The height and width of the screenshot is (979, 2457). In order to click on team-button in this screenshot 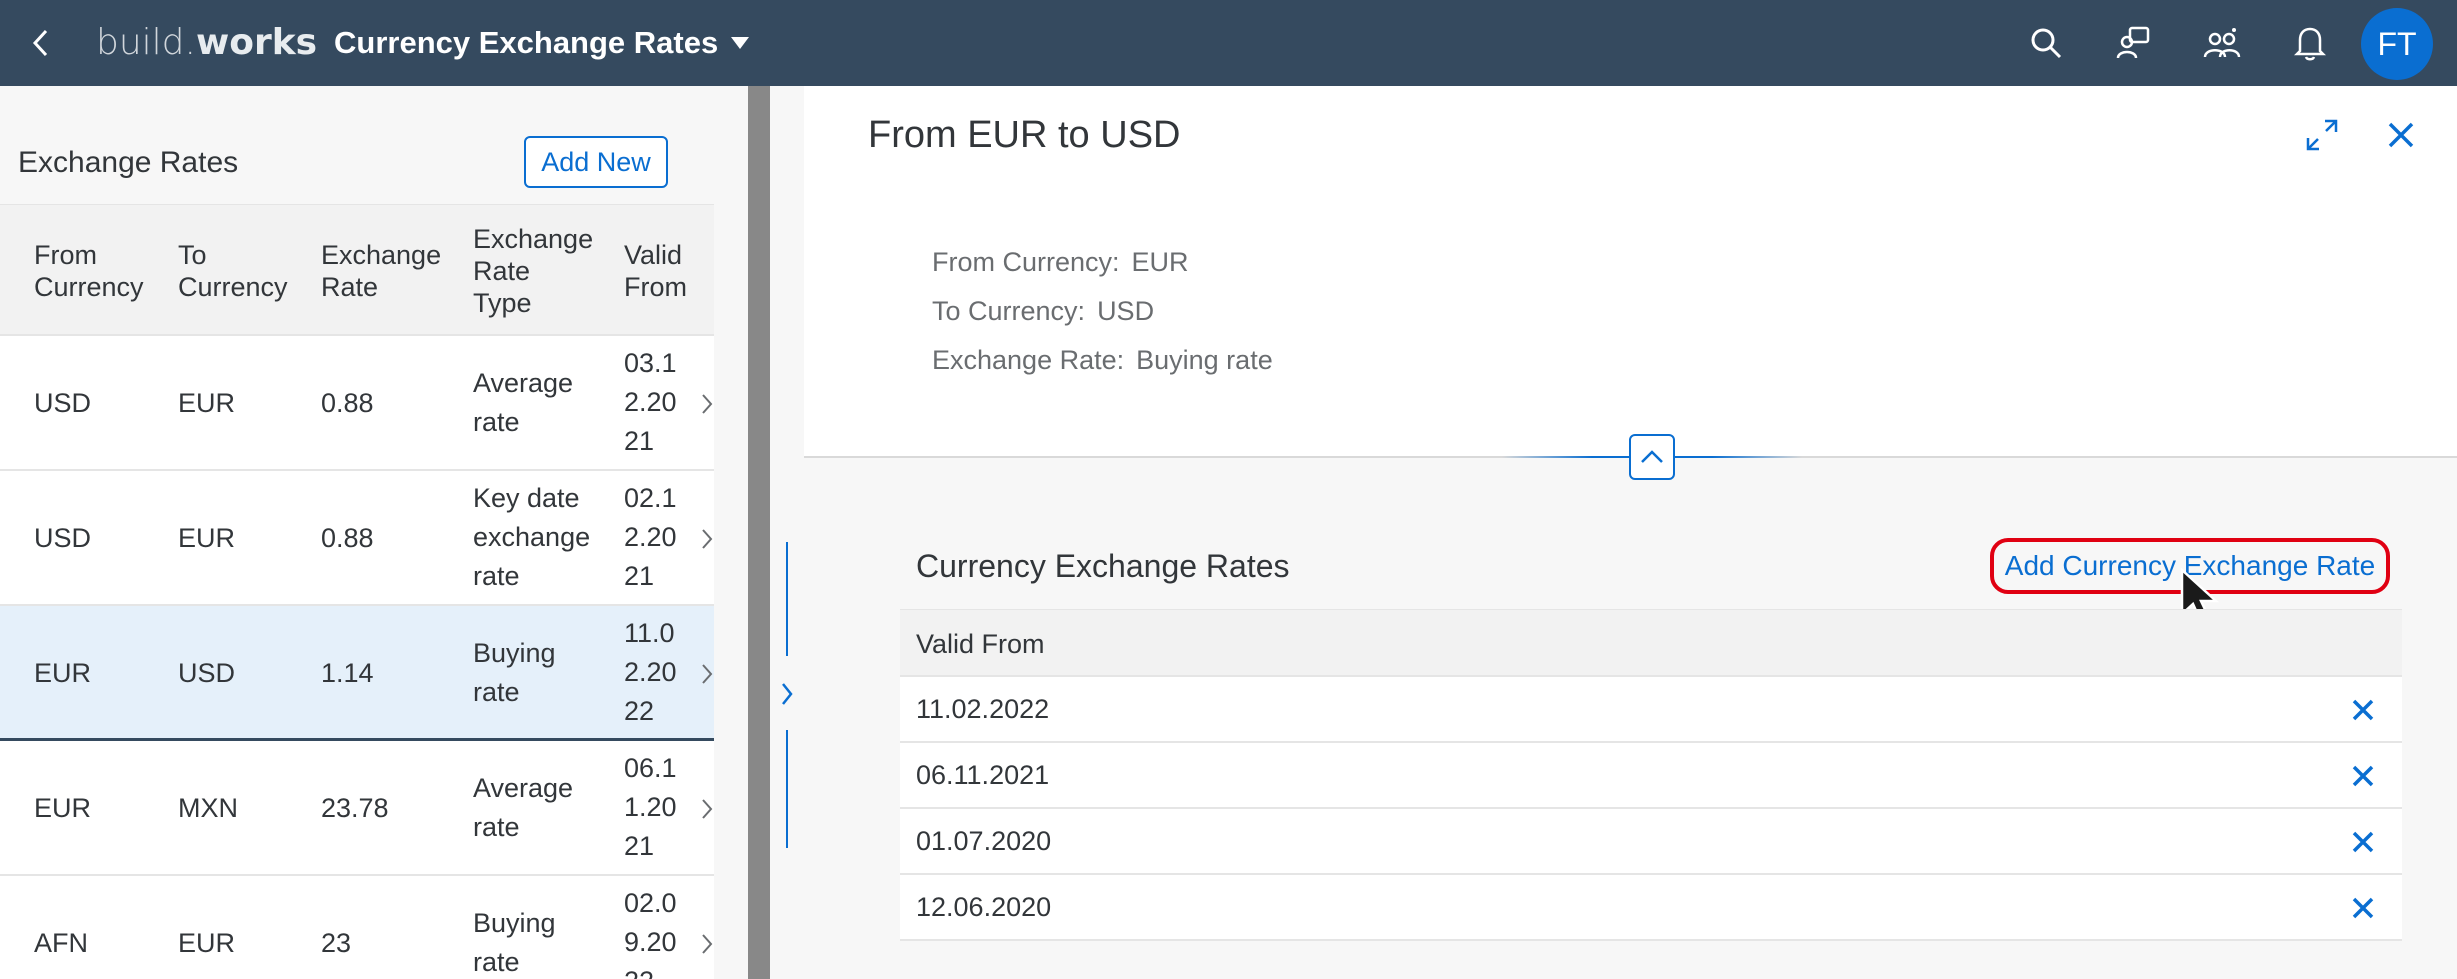, I will do `click(2222, 43)`.